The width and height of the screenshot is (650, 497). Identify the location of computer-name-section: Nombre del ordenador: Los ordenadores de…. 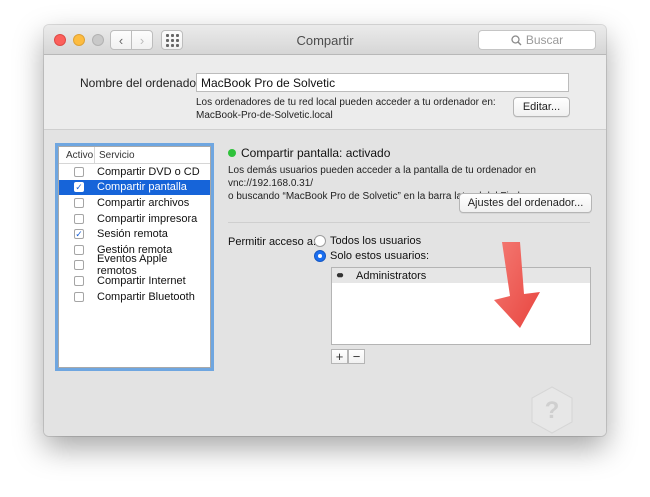
(325, 92).